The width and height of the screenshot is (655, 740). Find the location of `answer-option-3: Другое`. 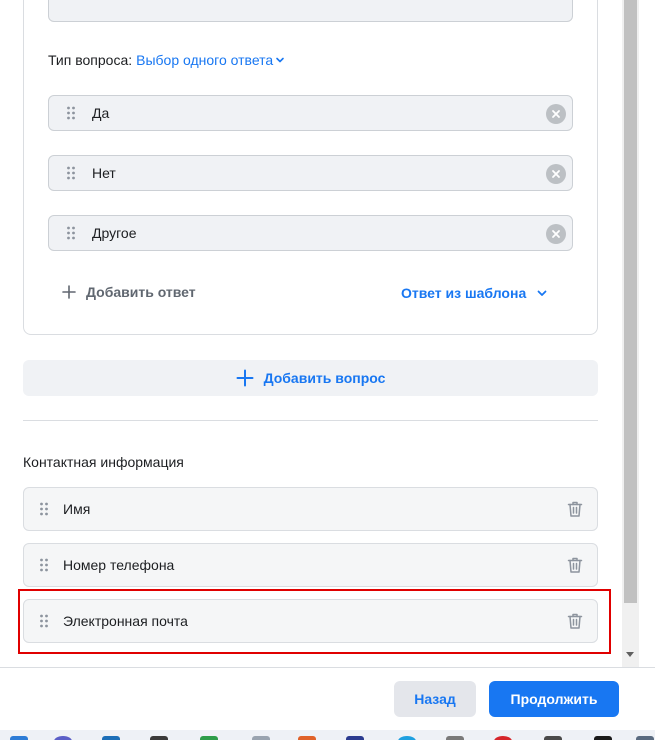

answer-option-3: Другое is located at coordinates (310, 233).